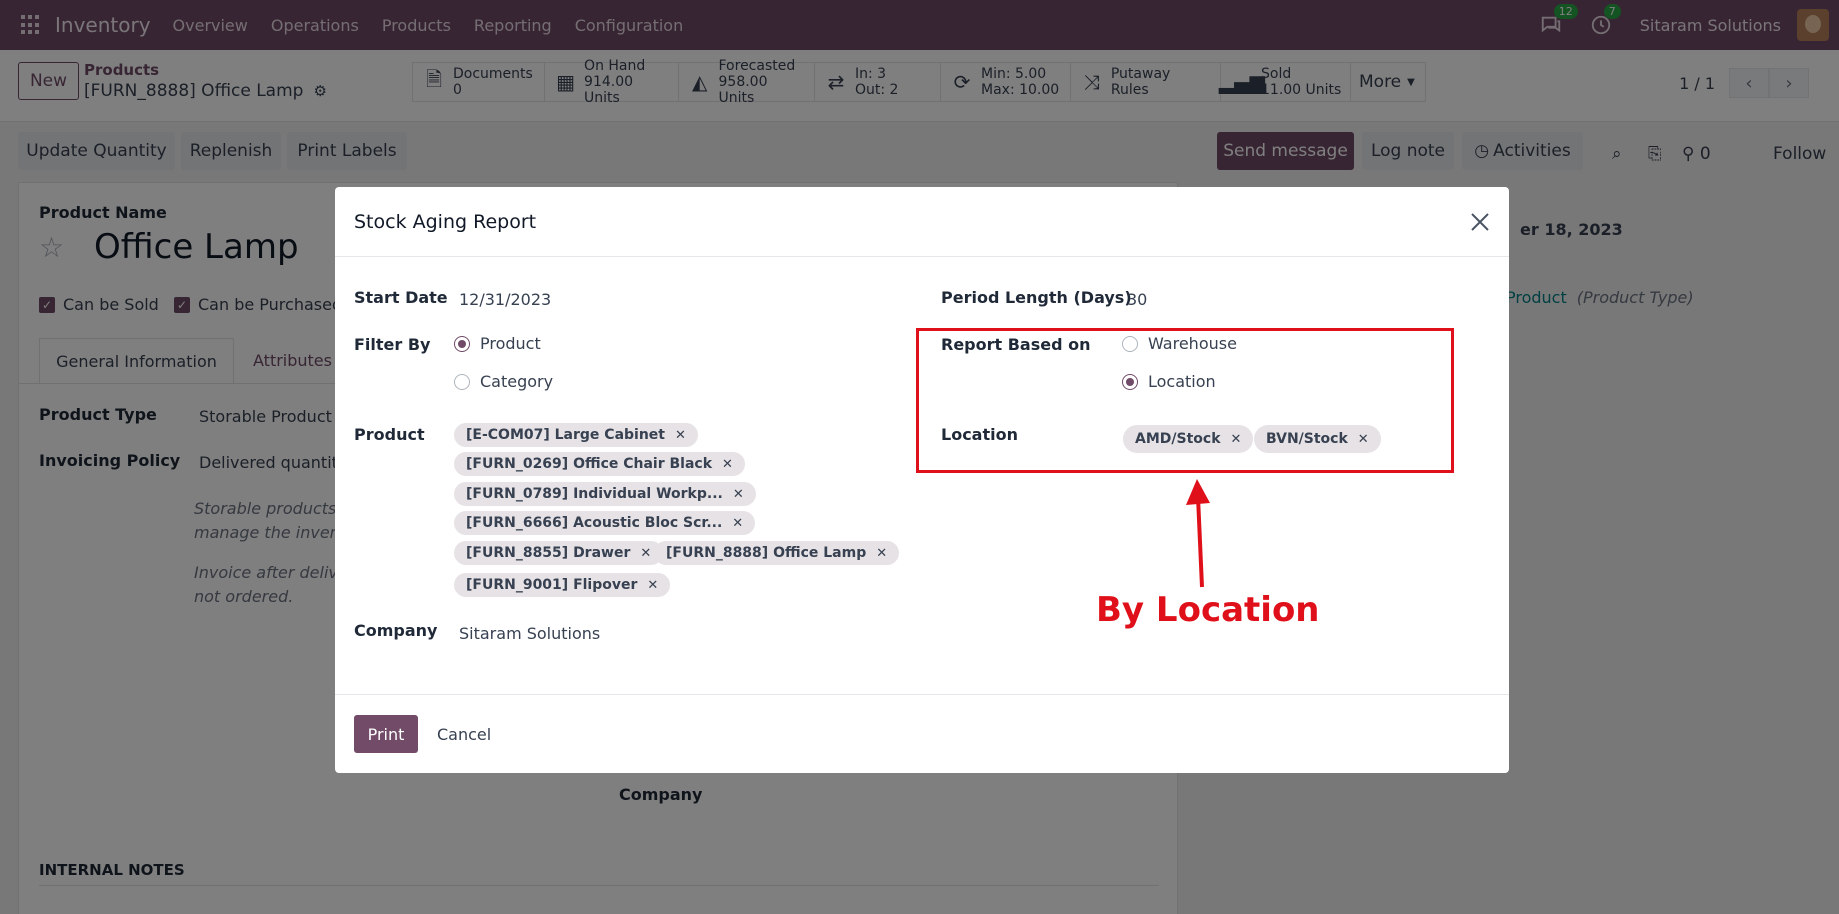 The width and height of the screenshot is (1839, 914). I want to click on product-tag: [FURN_0789] Individual Workp... ✕, so click(605, 494).